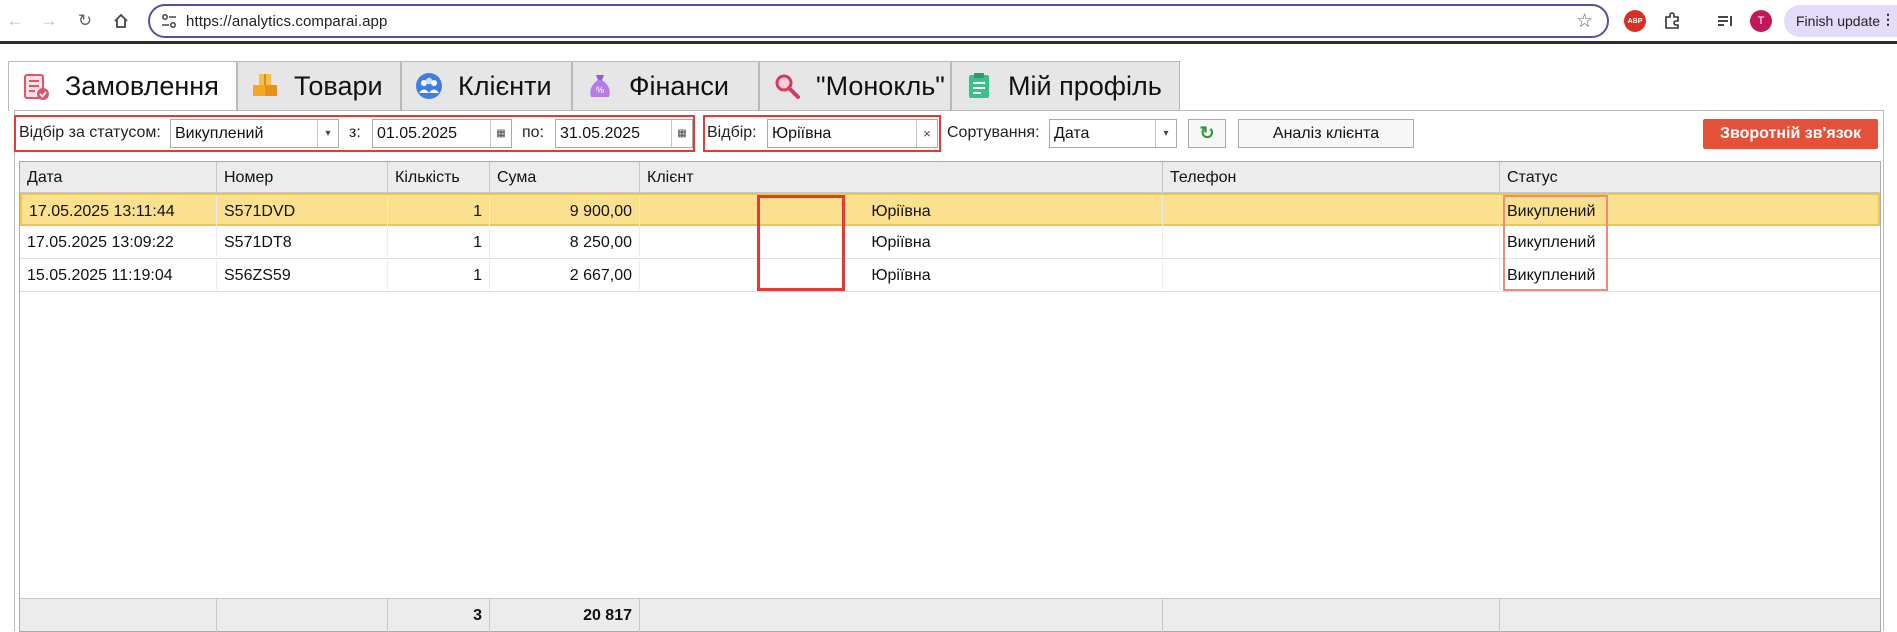  What do you see at coordinates (852, 133) in the screenshot?
I see `client-filter-input: Юріївна ×` at bounding box center [852, 133].